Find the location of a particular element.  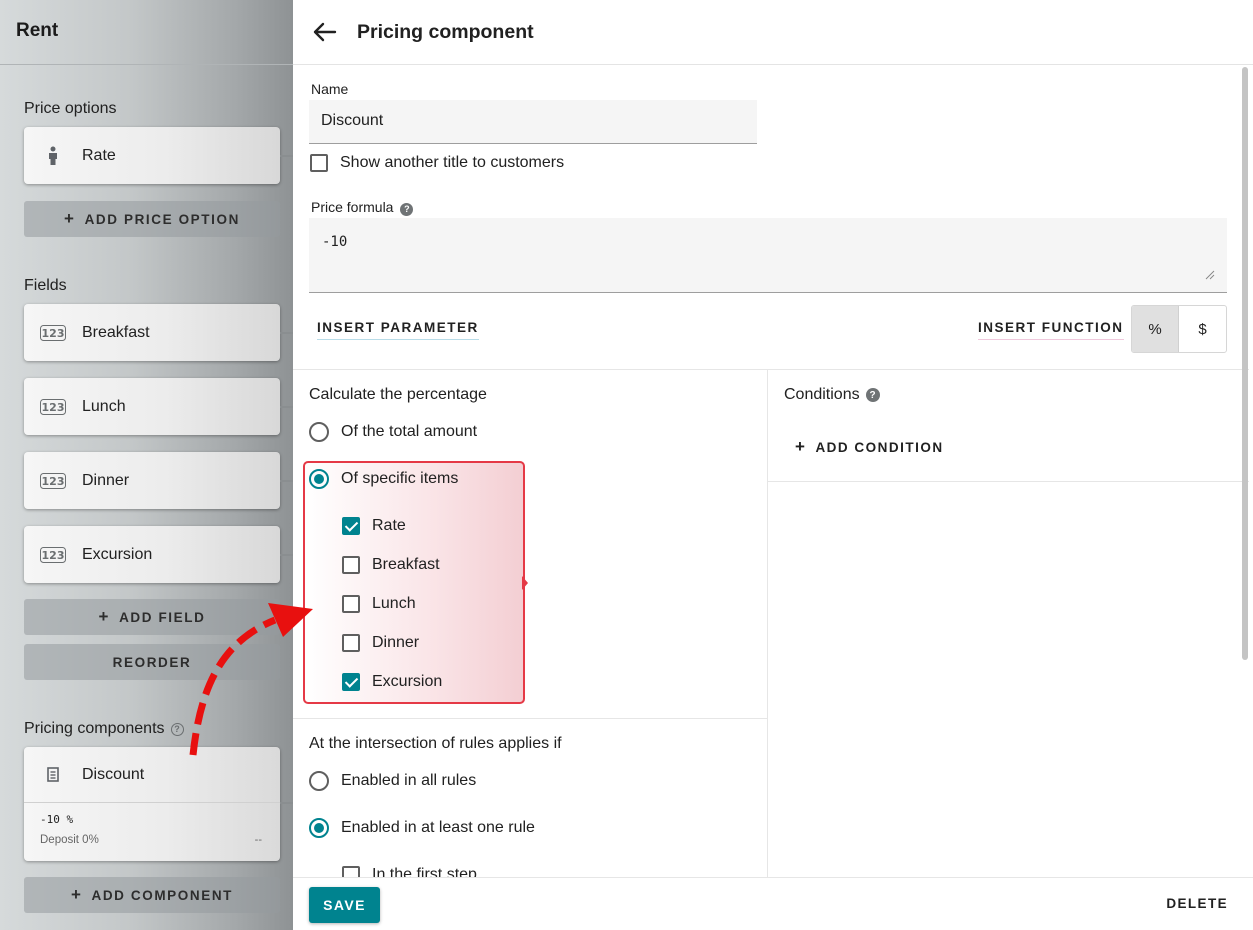

radio-specific-items: Of specific items is located at coordinates (383, 479).